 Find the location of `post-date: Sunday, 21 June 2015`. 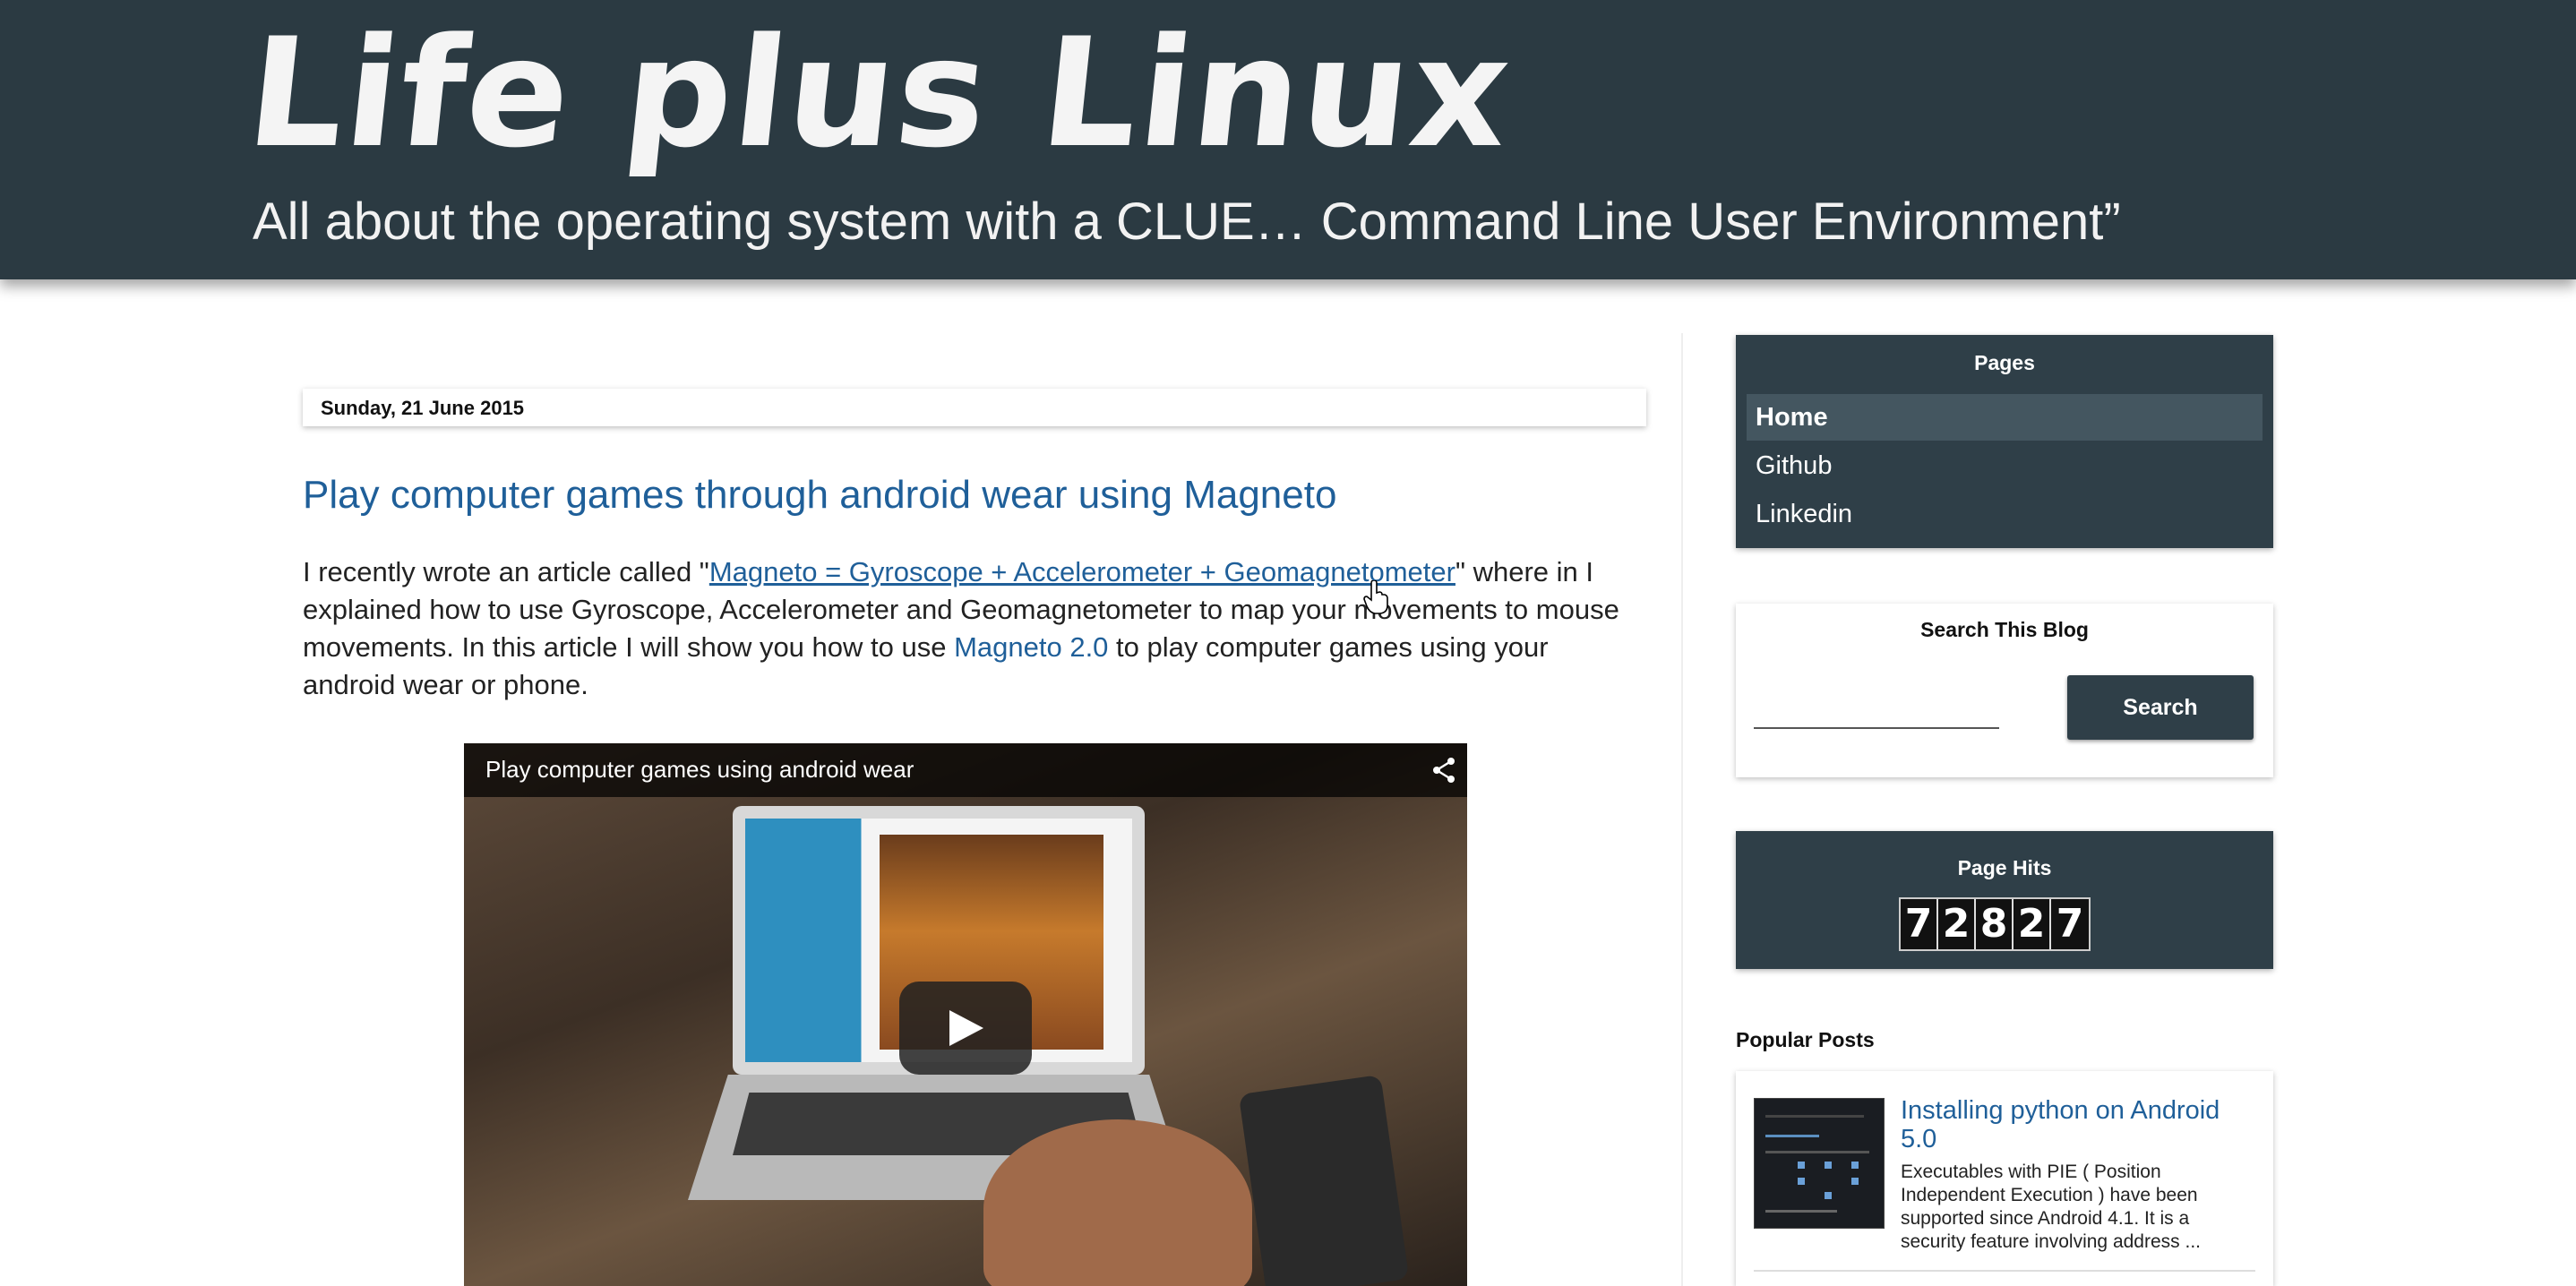

post-date: Sunday, 21 June 2015 is located at coordinates (423, 408).